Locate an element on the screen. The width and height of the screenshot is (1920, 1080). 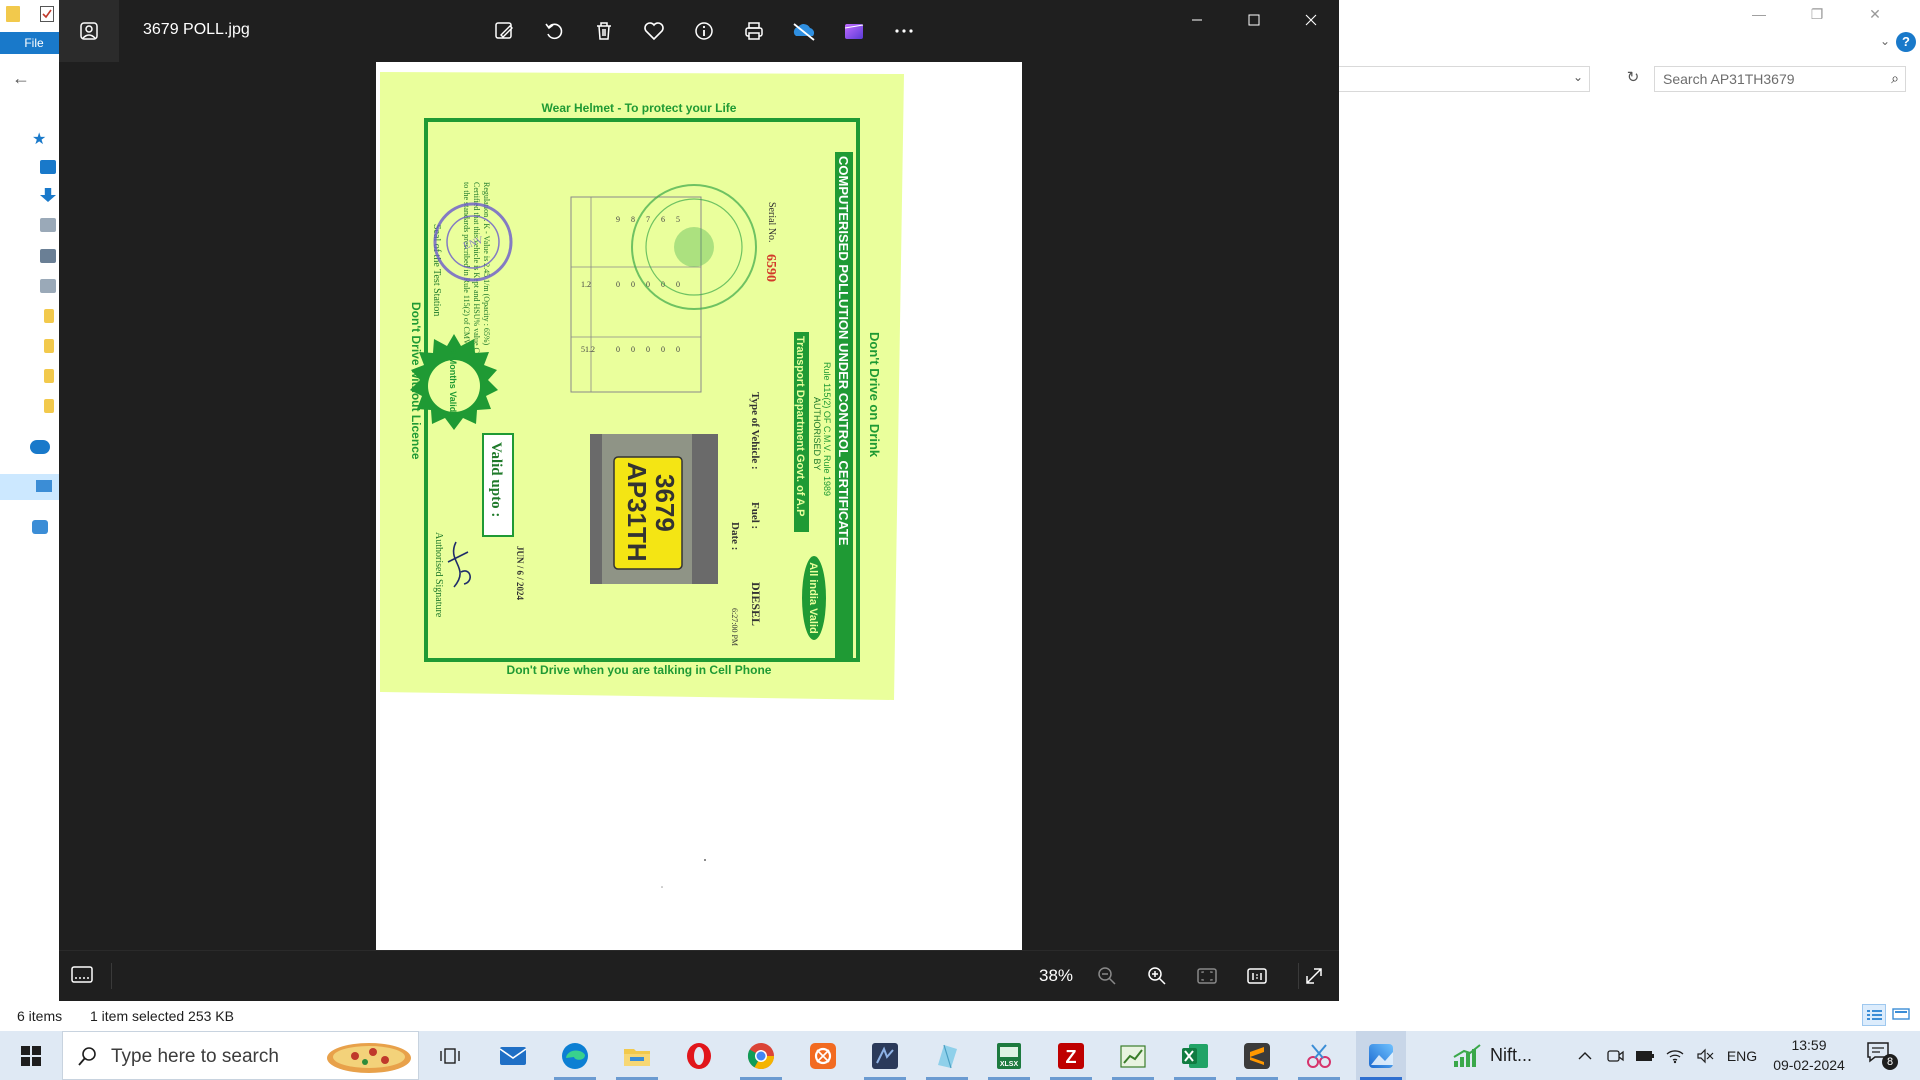
nav-item-this-pc-selected is located at coordinates (30, 487).